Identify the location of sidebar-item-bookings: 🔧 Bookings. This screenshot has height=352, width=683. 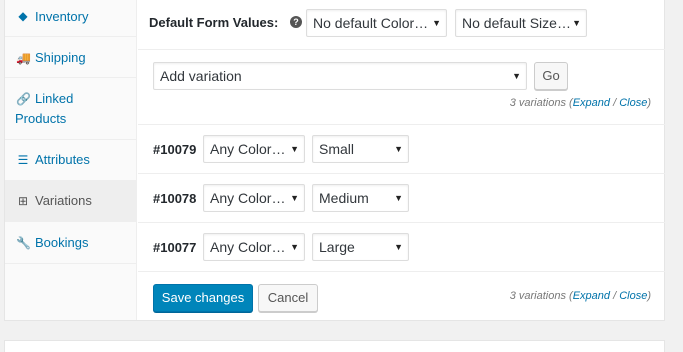
(70, 243).